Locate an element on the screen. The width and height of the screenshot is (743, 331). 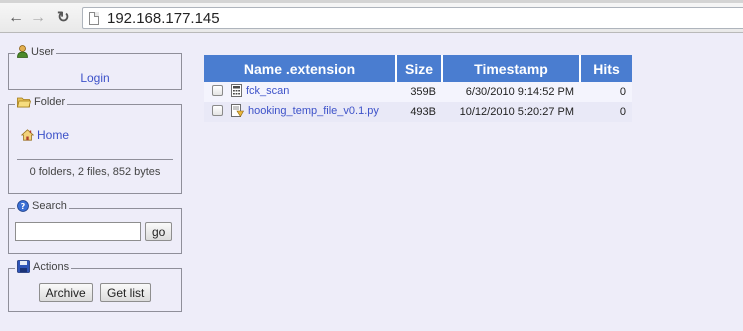
folder-icon is located at coordinates (24, 104).